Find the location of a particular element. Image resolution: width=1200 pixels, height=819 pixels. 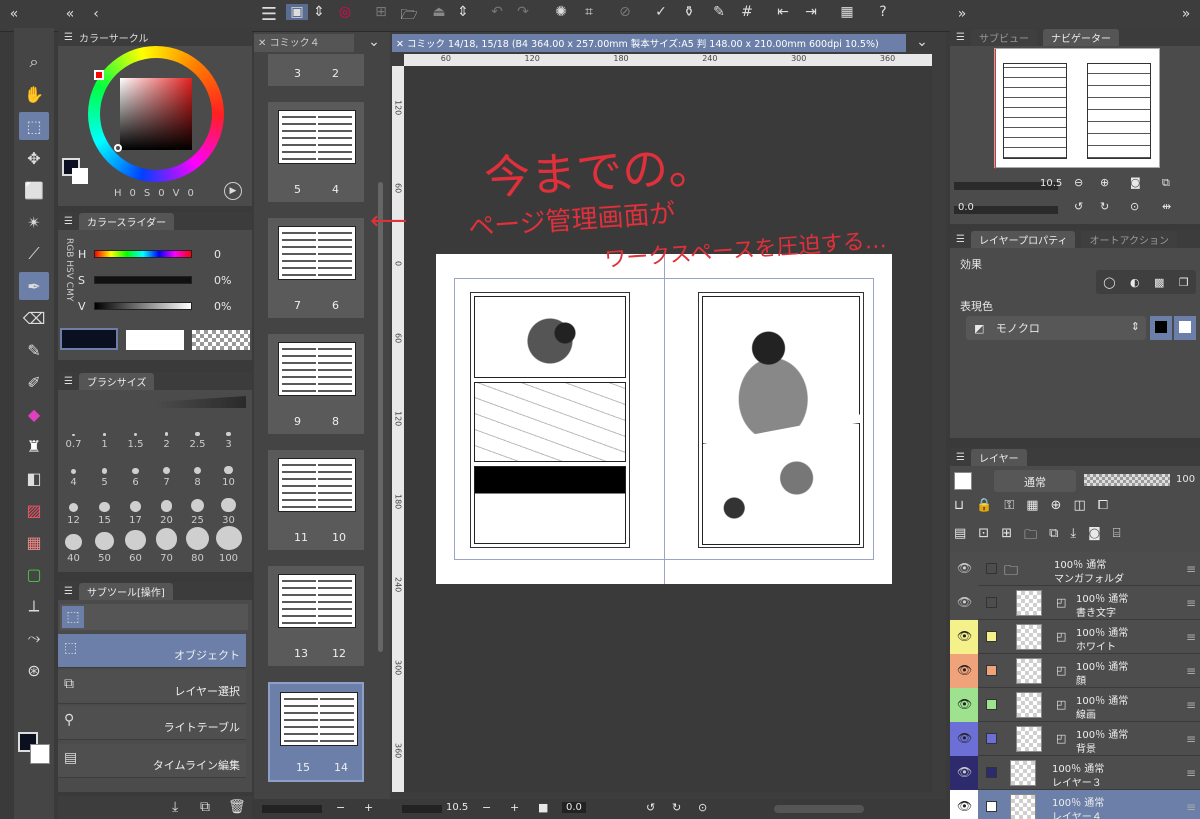

ref-icon: 🔒 is located at coordinates (984, 508).